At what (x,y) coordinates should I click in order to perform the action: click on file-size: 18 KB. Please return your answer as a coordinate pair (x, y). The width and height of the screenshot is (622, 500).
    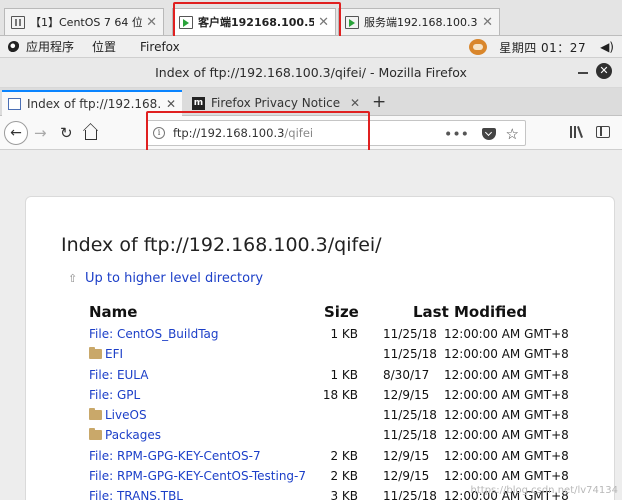
    Looking at the image, I should click on (340, 395).